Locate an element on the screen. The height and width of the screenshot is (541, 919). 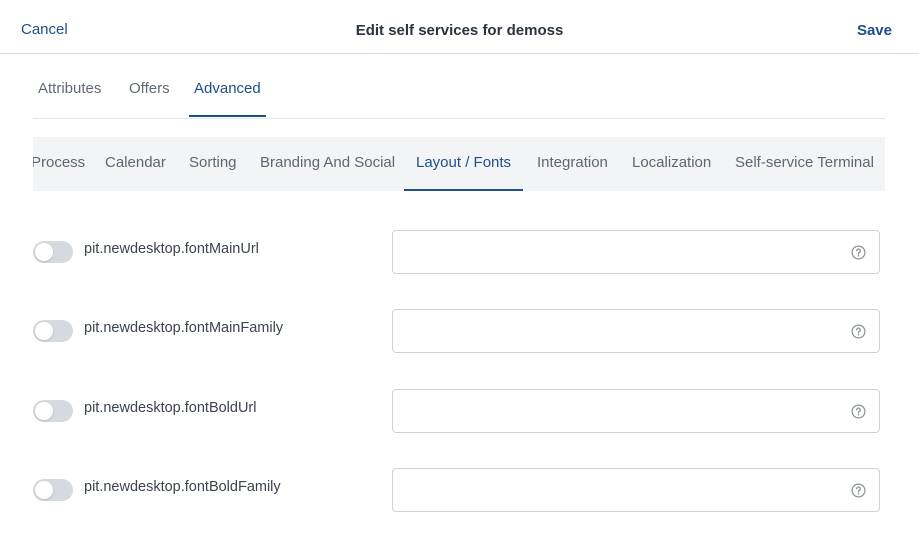
subtab-process: Process is located at coordinates (59, 164).